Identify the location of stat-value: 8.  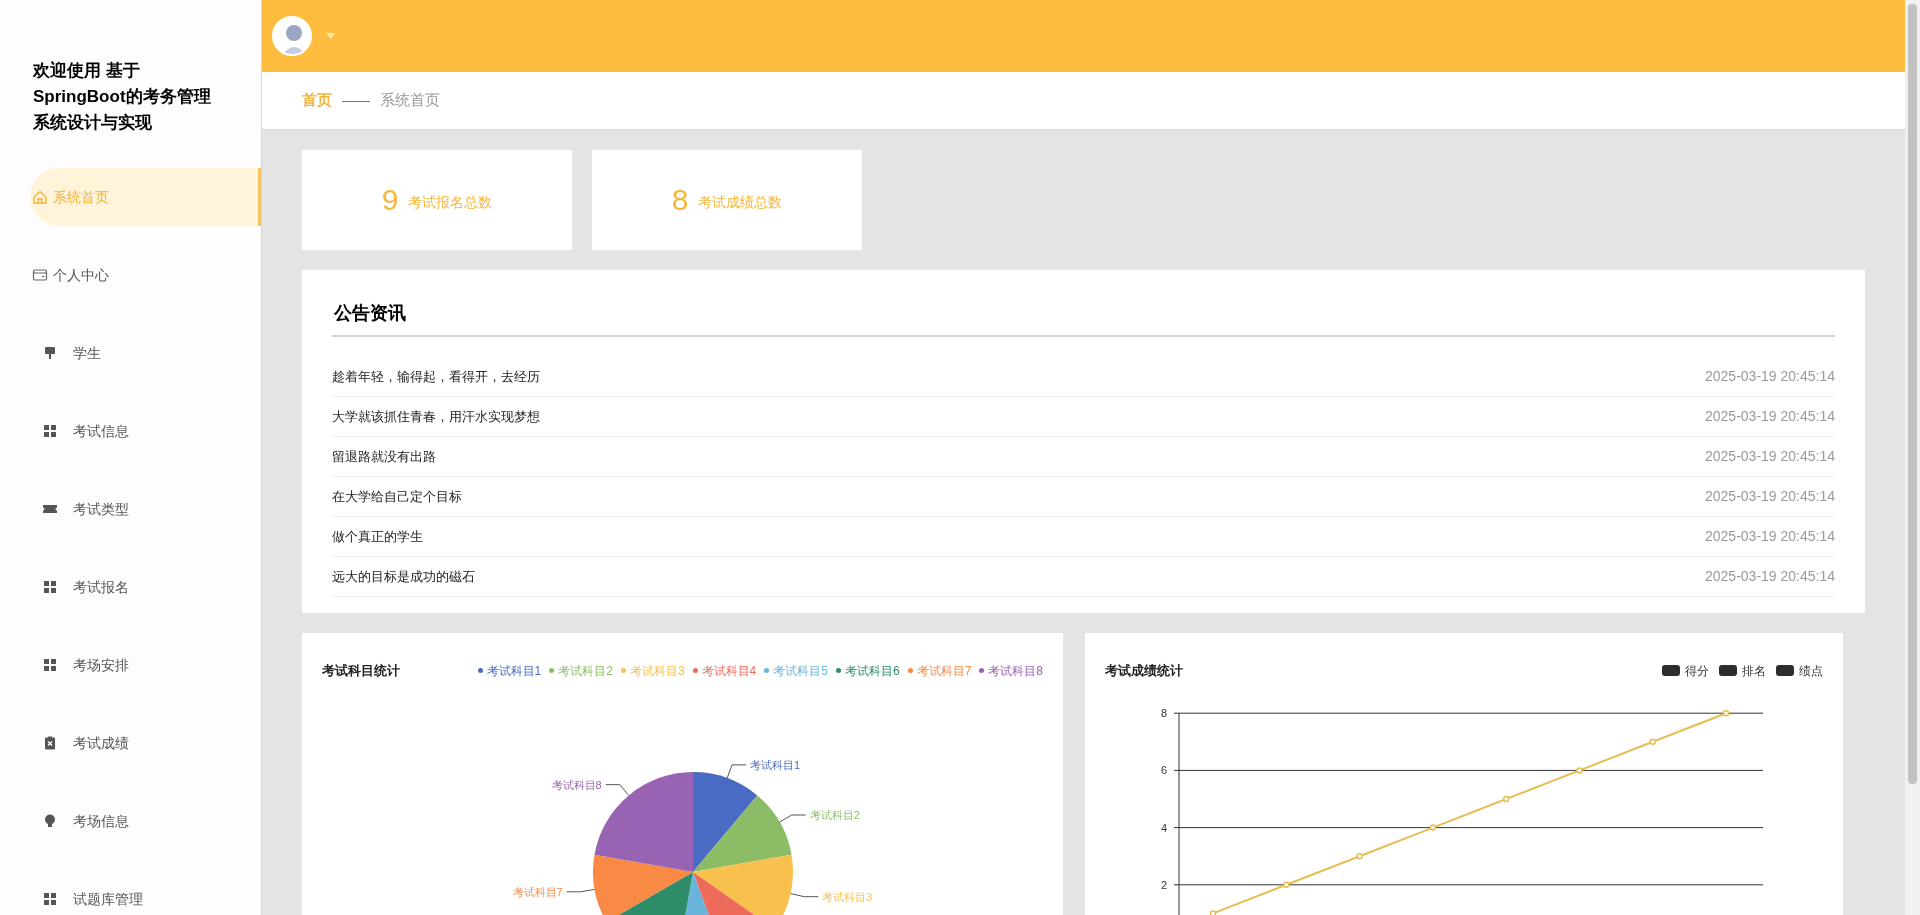
(680, 200).